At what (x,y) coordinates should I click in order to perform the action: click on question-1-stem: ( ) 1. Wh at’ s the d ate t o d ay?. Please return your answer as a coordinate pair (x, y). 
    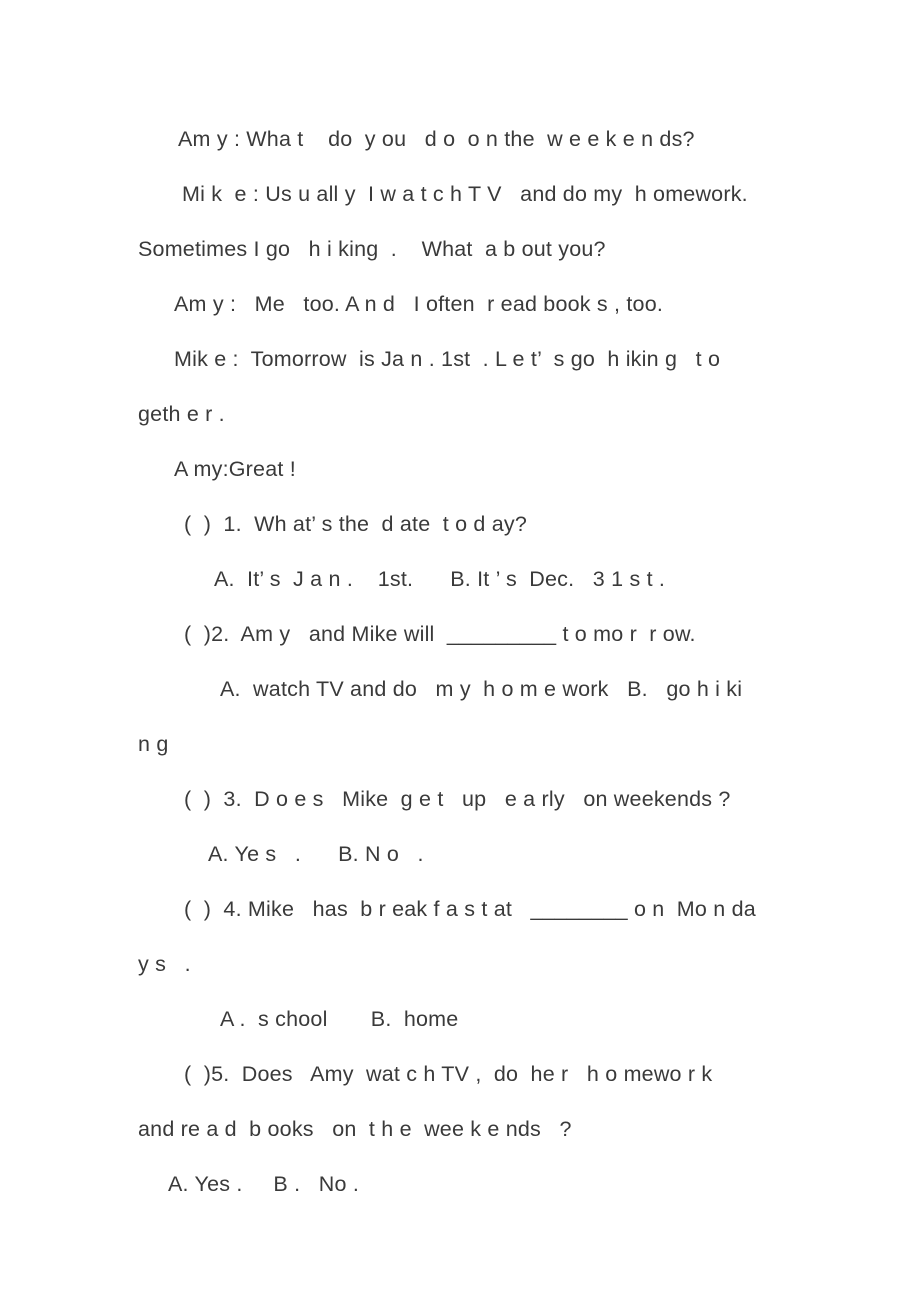
    Looking at the image, I should click on (355, 524).